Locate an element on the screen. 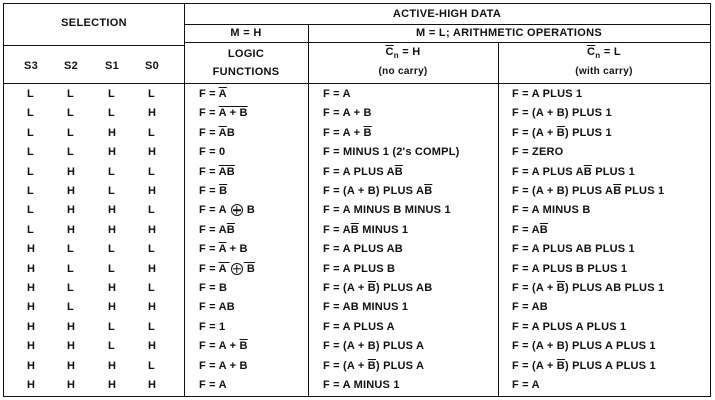  formula-segment: ) PLUS A PLUS 1 is located at coordinates (610, 365).